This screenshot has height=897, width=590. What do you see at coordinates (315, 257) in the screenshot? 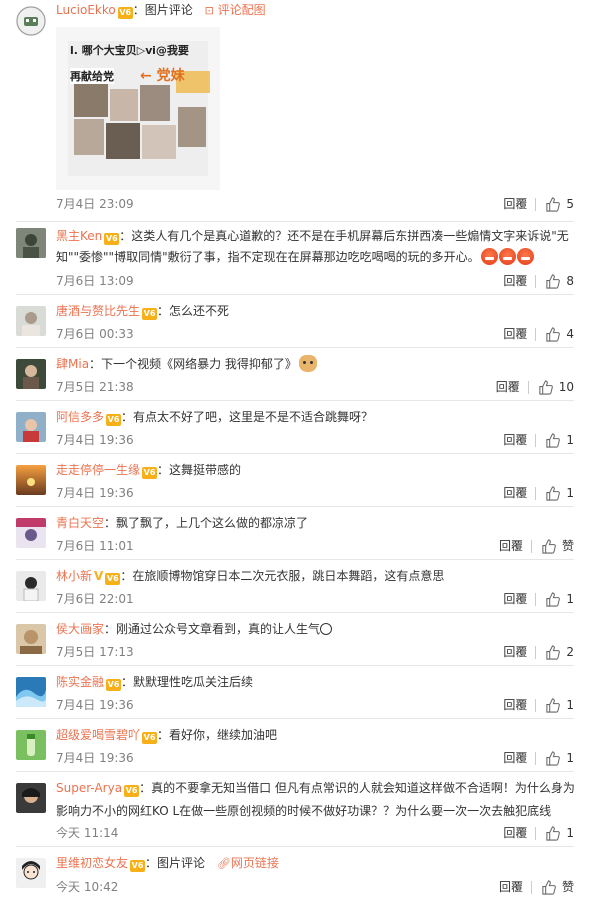
I see `comment-line: 知""委惨""博取同情"敷衍了事，指不定现在在屏幕那边吃吃喝喝的玩的多开心。` at bounding box center [315, 257].